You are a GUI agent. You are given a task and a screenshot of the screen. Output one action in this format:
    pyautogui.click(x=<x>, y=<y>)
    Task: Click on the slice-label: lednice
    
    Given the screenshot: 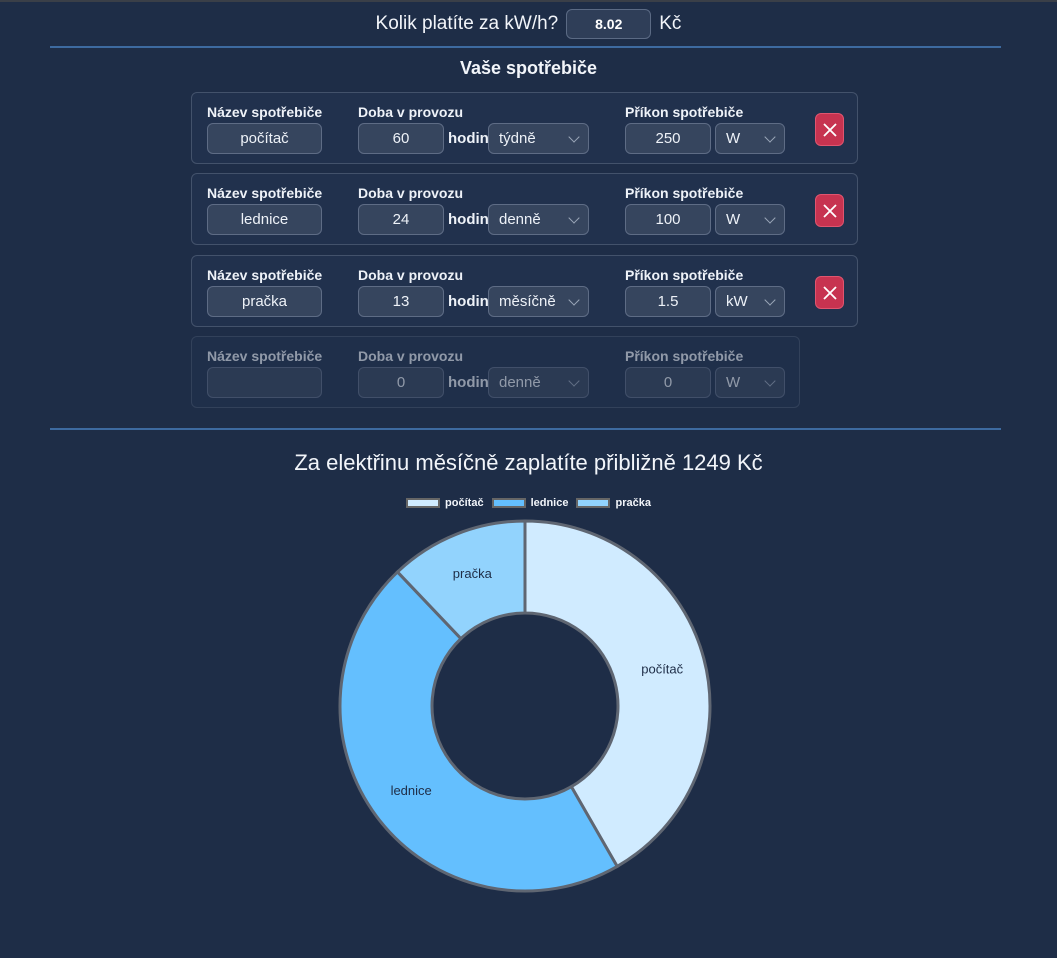 What is the action you would take?
    pyautogui.click(x=411, y=790)
    